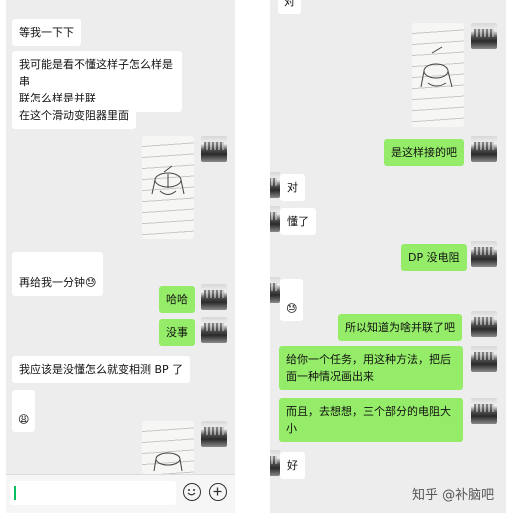 This screenshot has height=519, width=518. I want to click on plus-icon, so click(218, 492).